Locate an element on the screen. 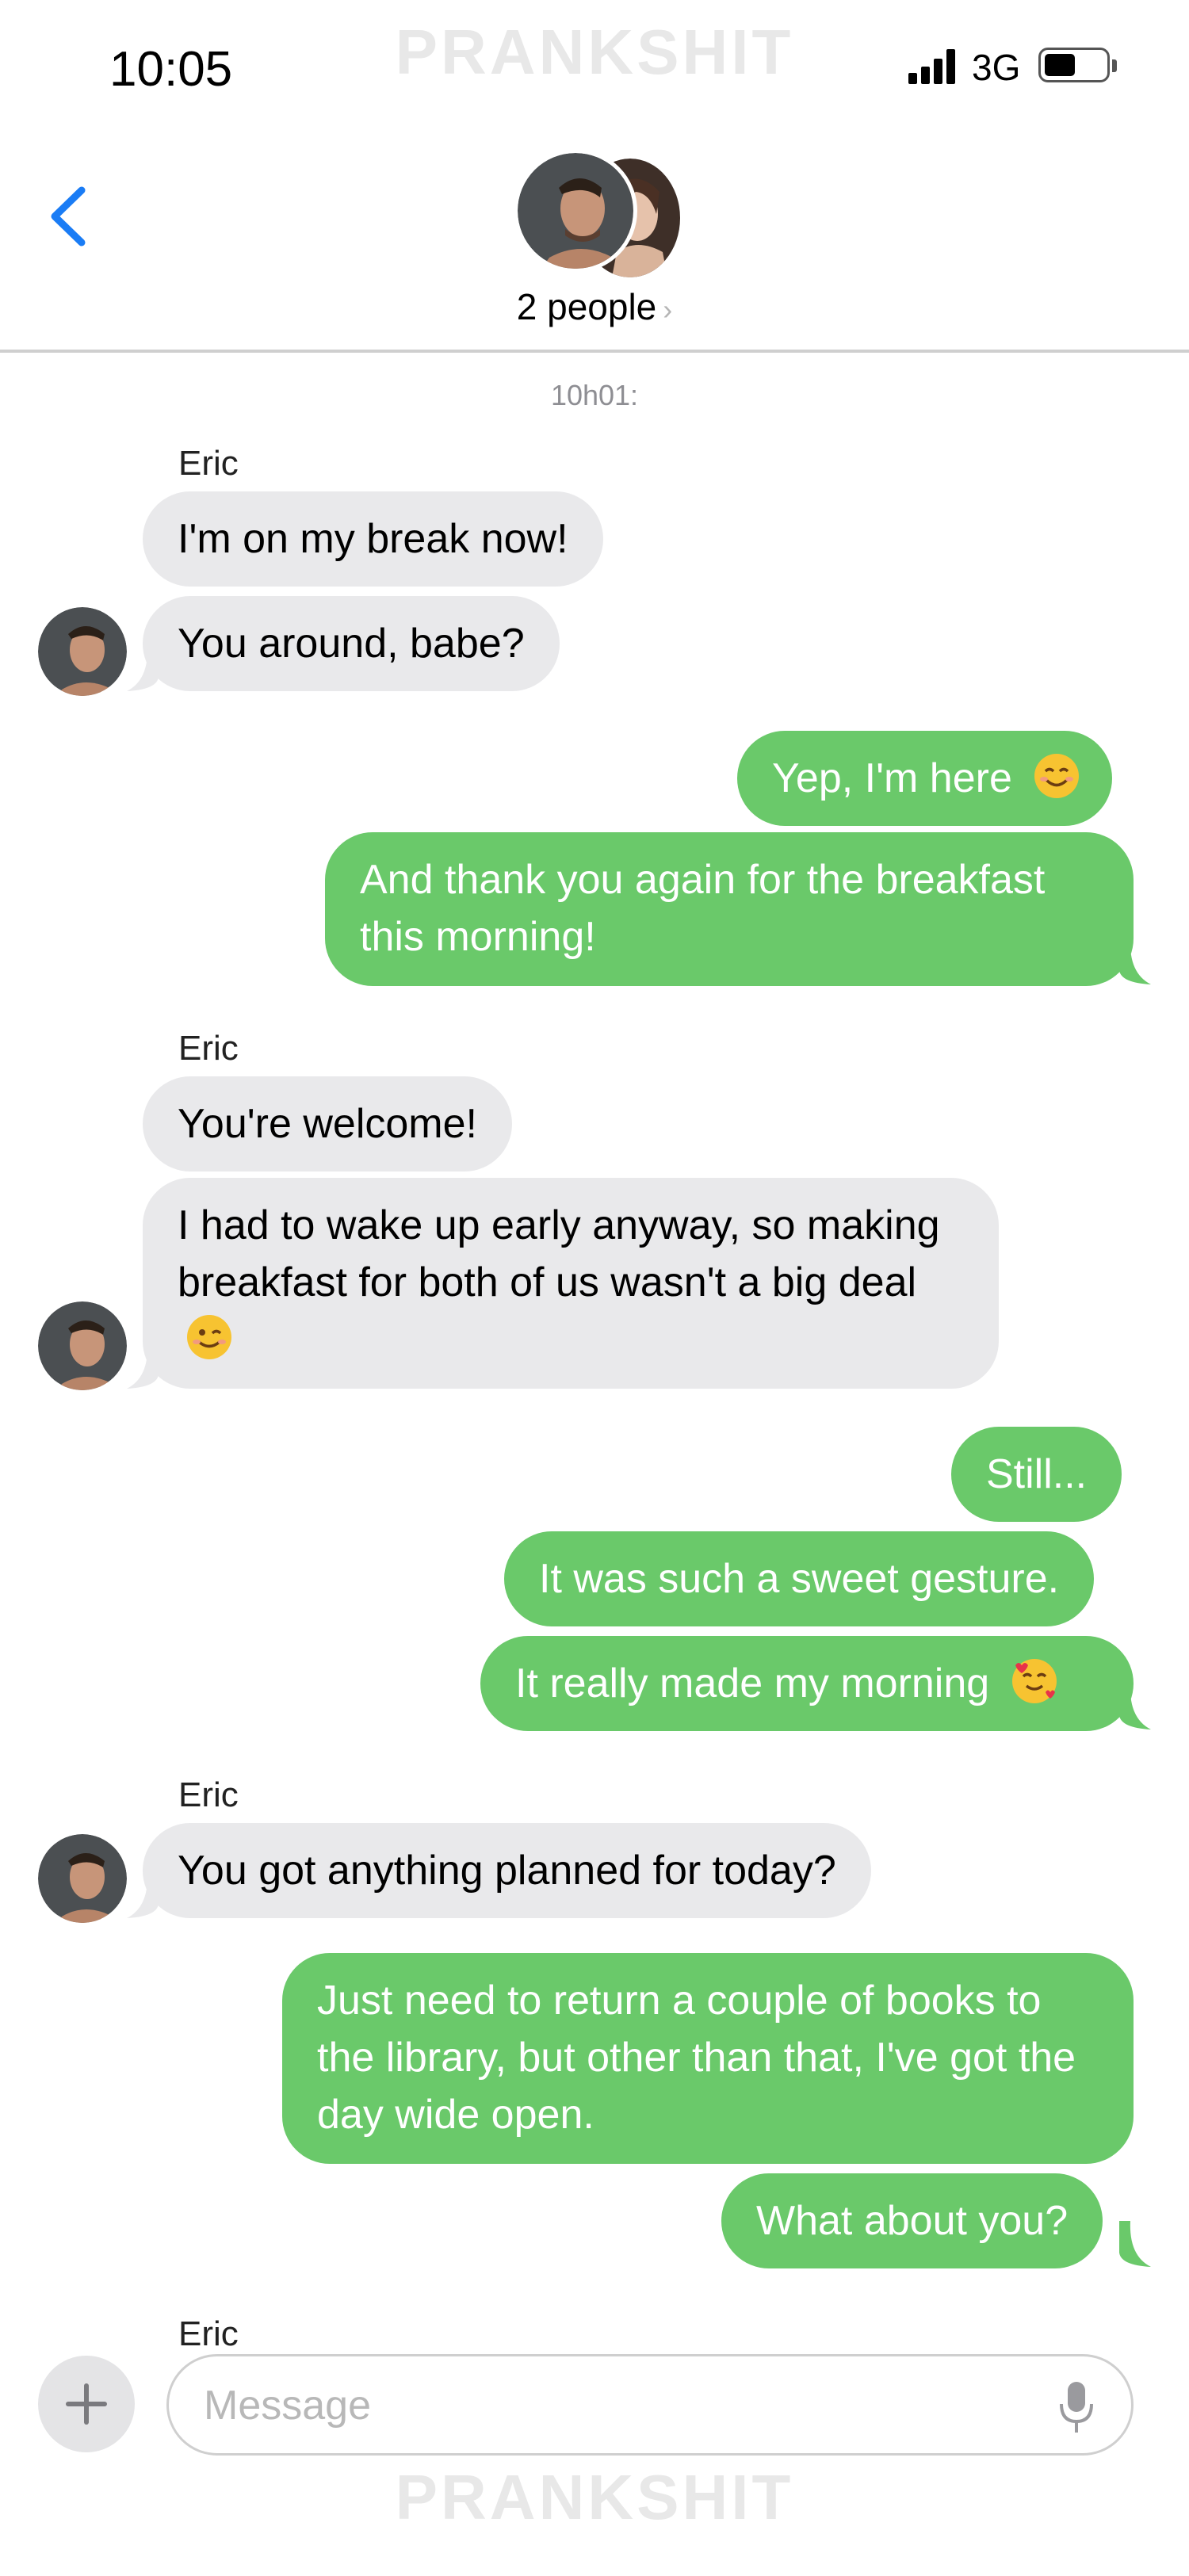  back-button is located at coordinates (71, 216).